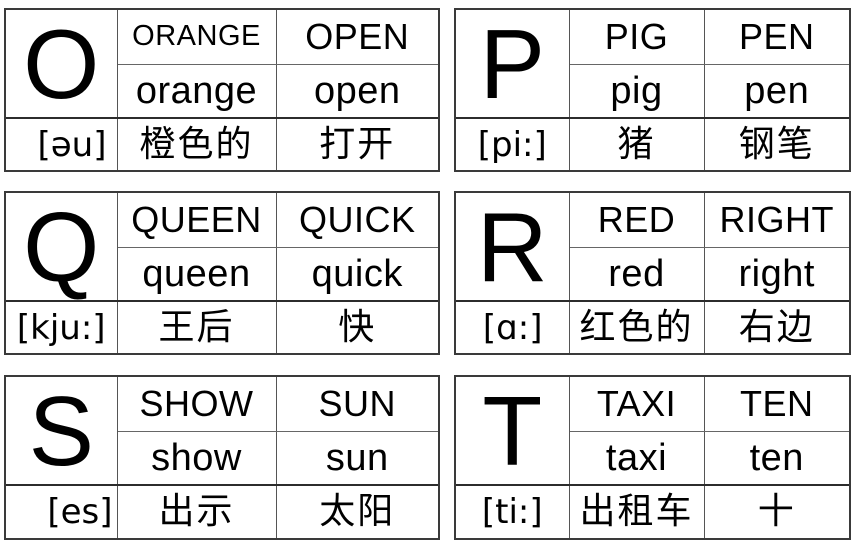  I want to click on lowercase-word-cell: taxi, so click(637, 458).